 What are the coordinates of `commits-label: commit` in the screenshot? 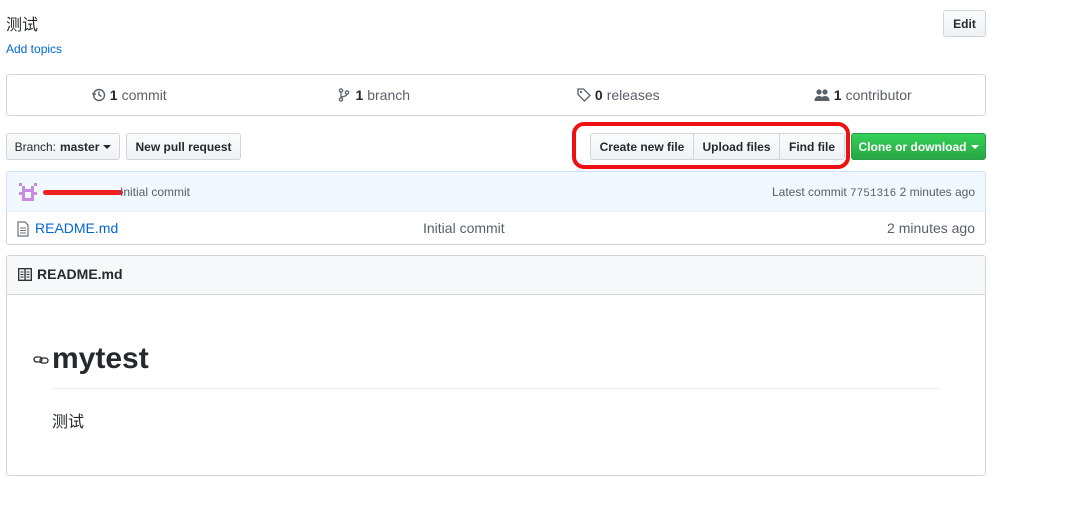 It's located at (144, 95).